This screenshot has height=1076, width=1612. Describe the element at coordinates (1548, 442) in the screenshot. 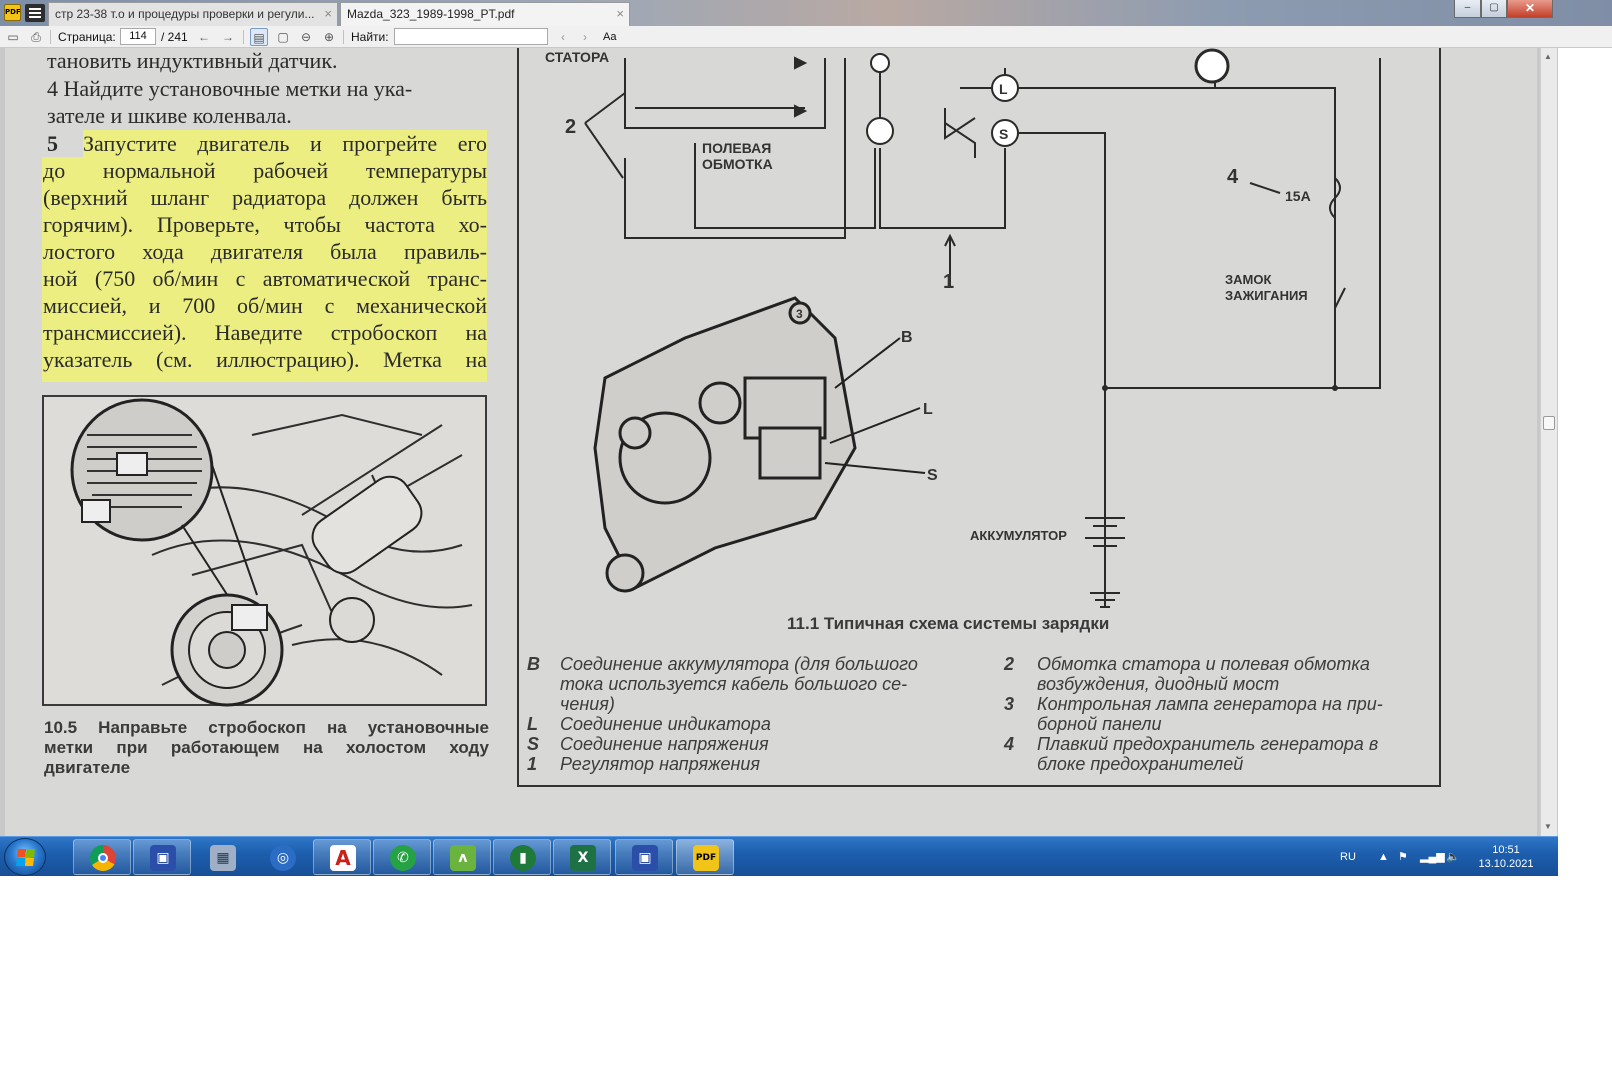

I see `vertical-scrollbar: ▲ ▼` at that location.